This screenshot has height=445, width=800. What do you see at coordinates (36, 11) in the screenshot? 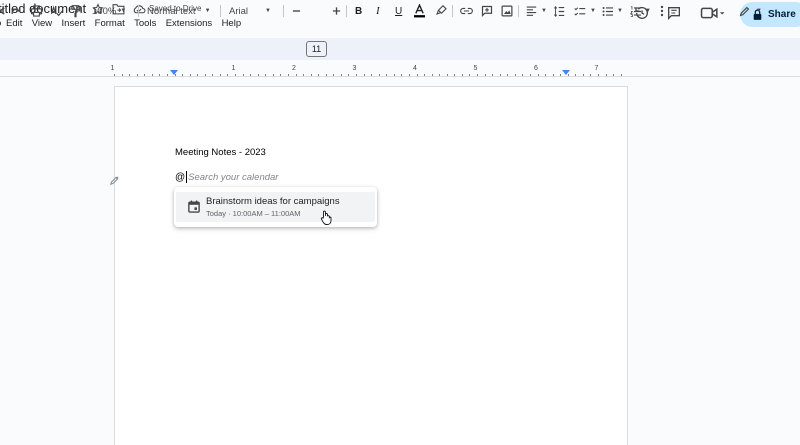
I see `print-icon` at bounding box center [36, 11].